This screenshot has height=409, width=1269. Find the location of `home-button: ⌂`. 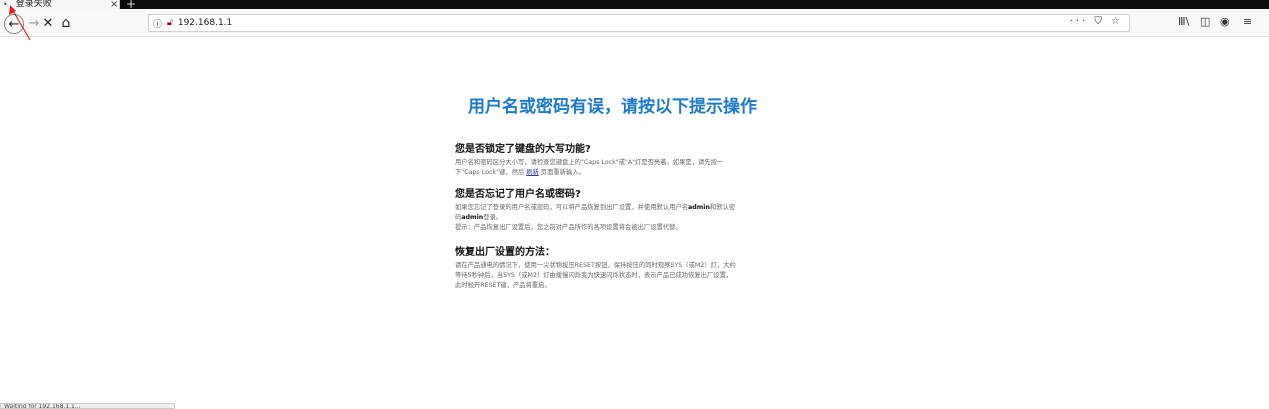

home-button: ⌂ is located at coordinates (66, 23).